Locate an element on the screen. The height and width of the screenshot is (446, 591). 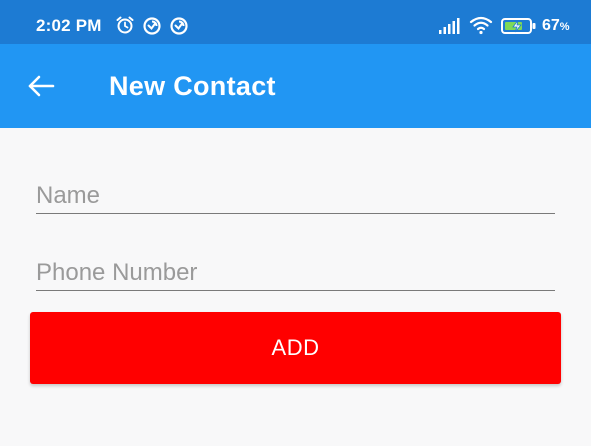
phone-field is located at coordinates (295, 269).